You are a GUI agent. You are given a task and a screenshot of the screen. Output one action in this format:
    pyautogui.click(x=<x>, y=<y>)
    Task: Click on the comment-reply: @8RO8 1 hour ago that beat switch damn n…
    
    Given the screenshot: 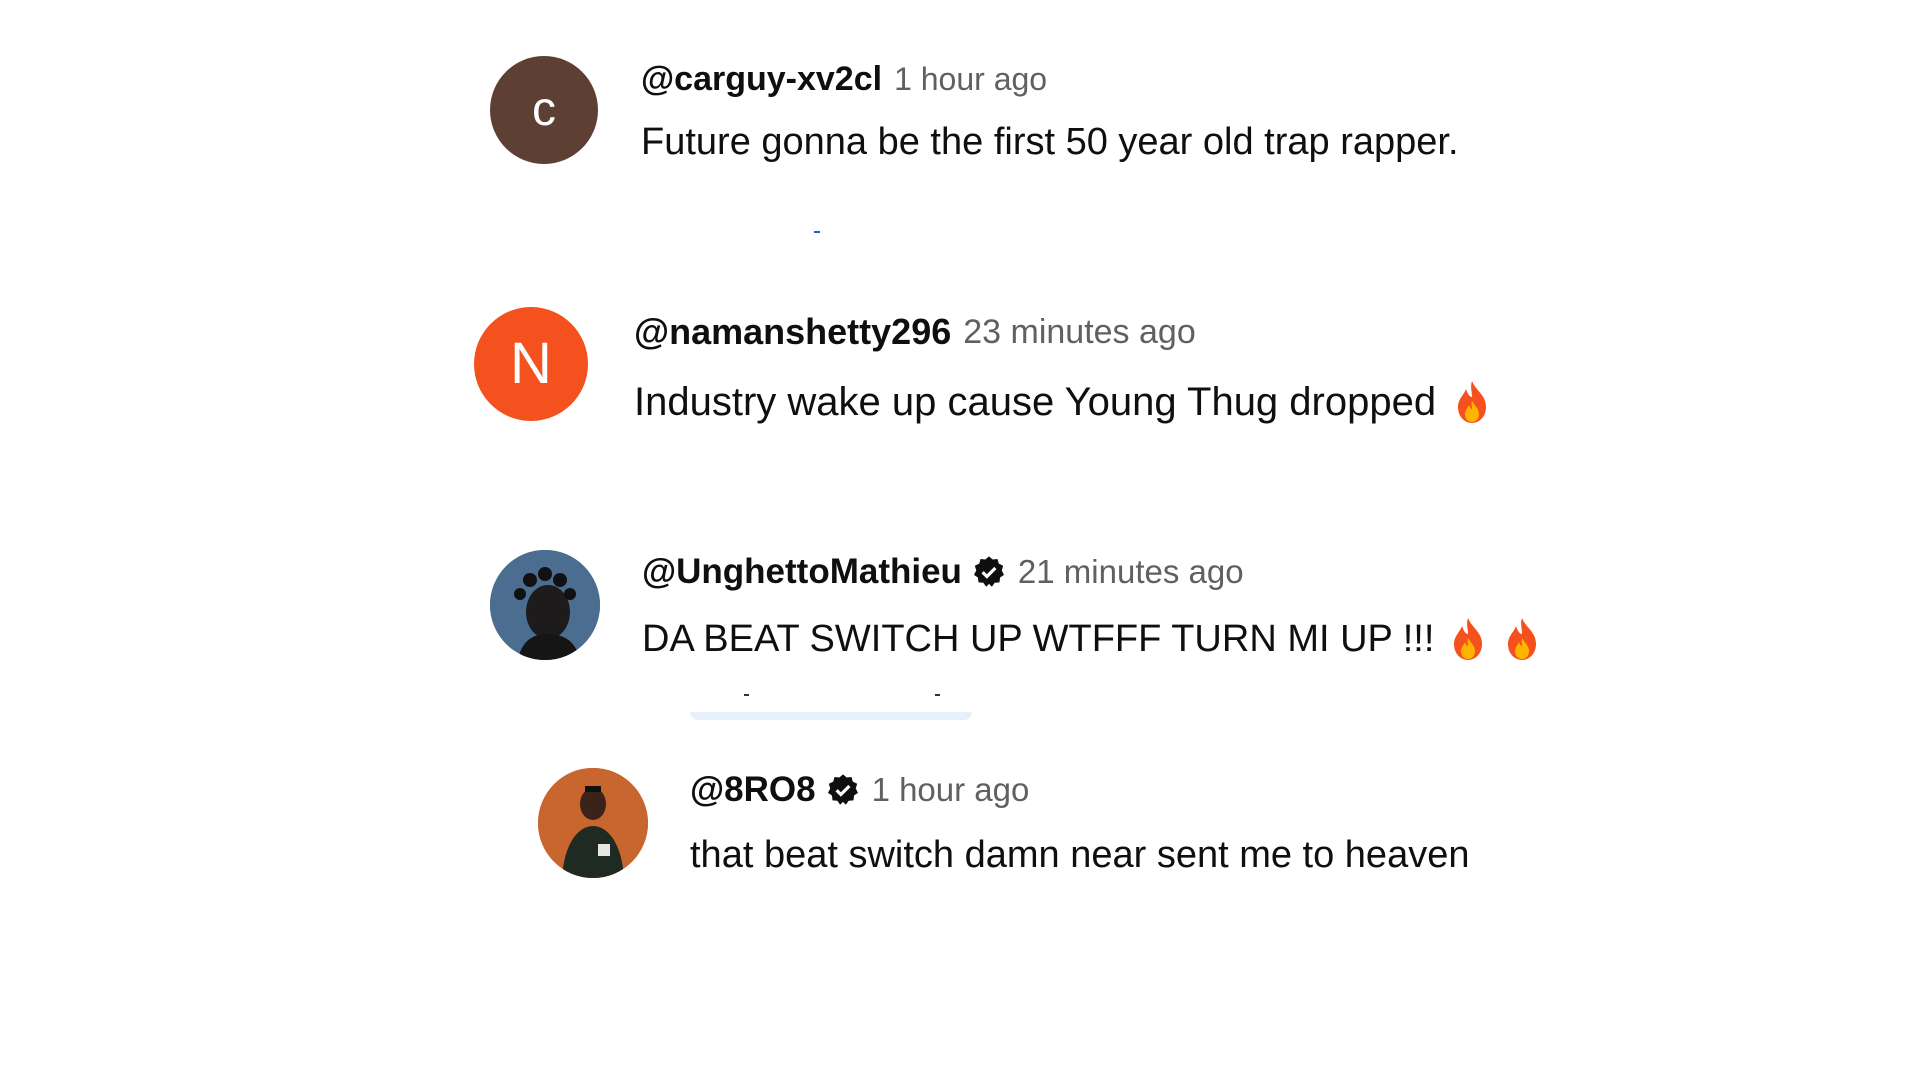 What is the action you would take?
    pyautogui.click(x=1003, y=823)
    